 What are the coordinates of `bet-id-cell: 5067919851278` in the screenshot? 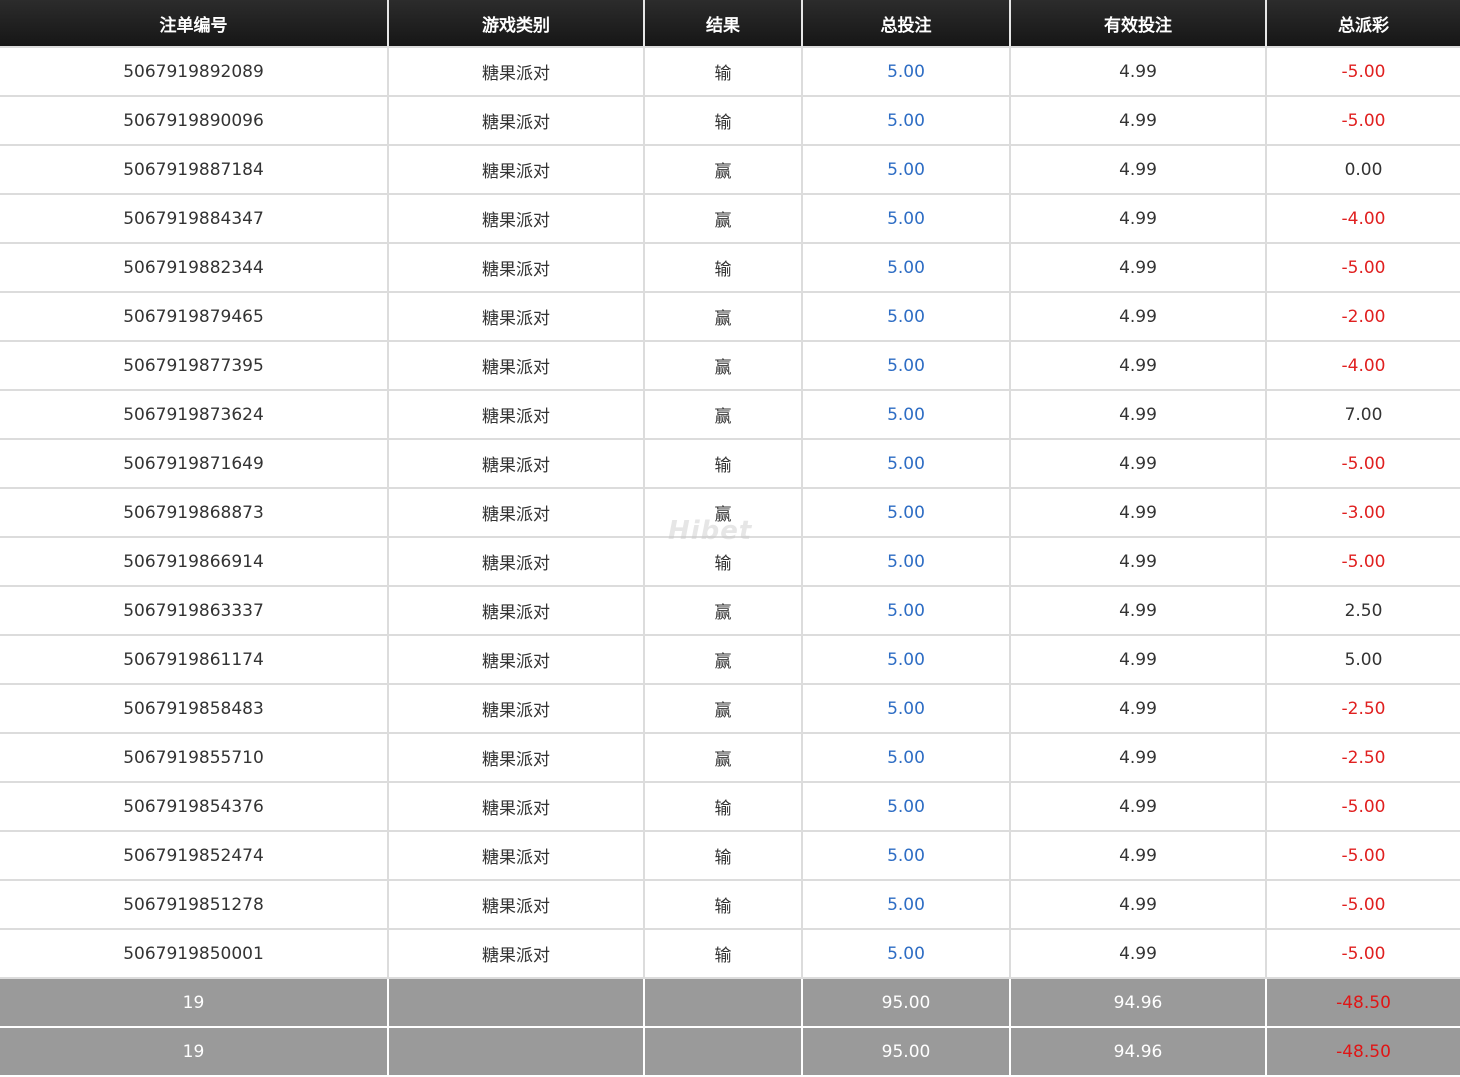 It's located at (194, 905).